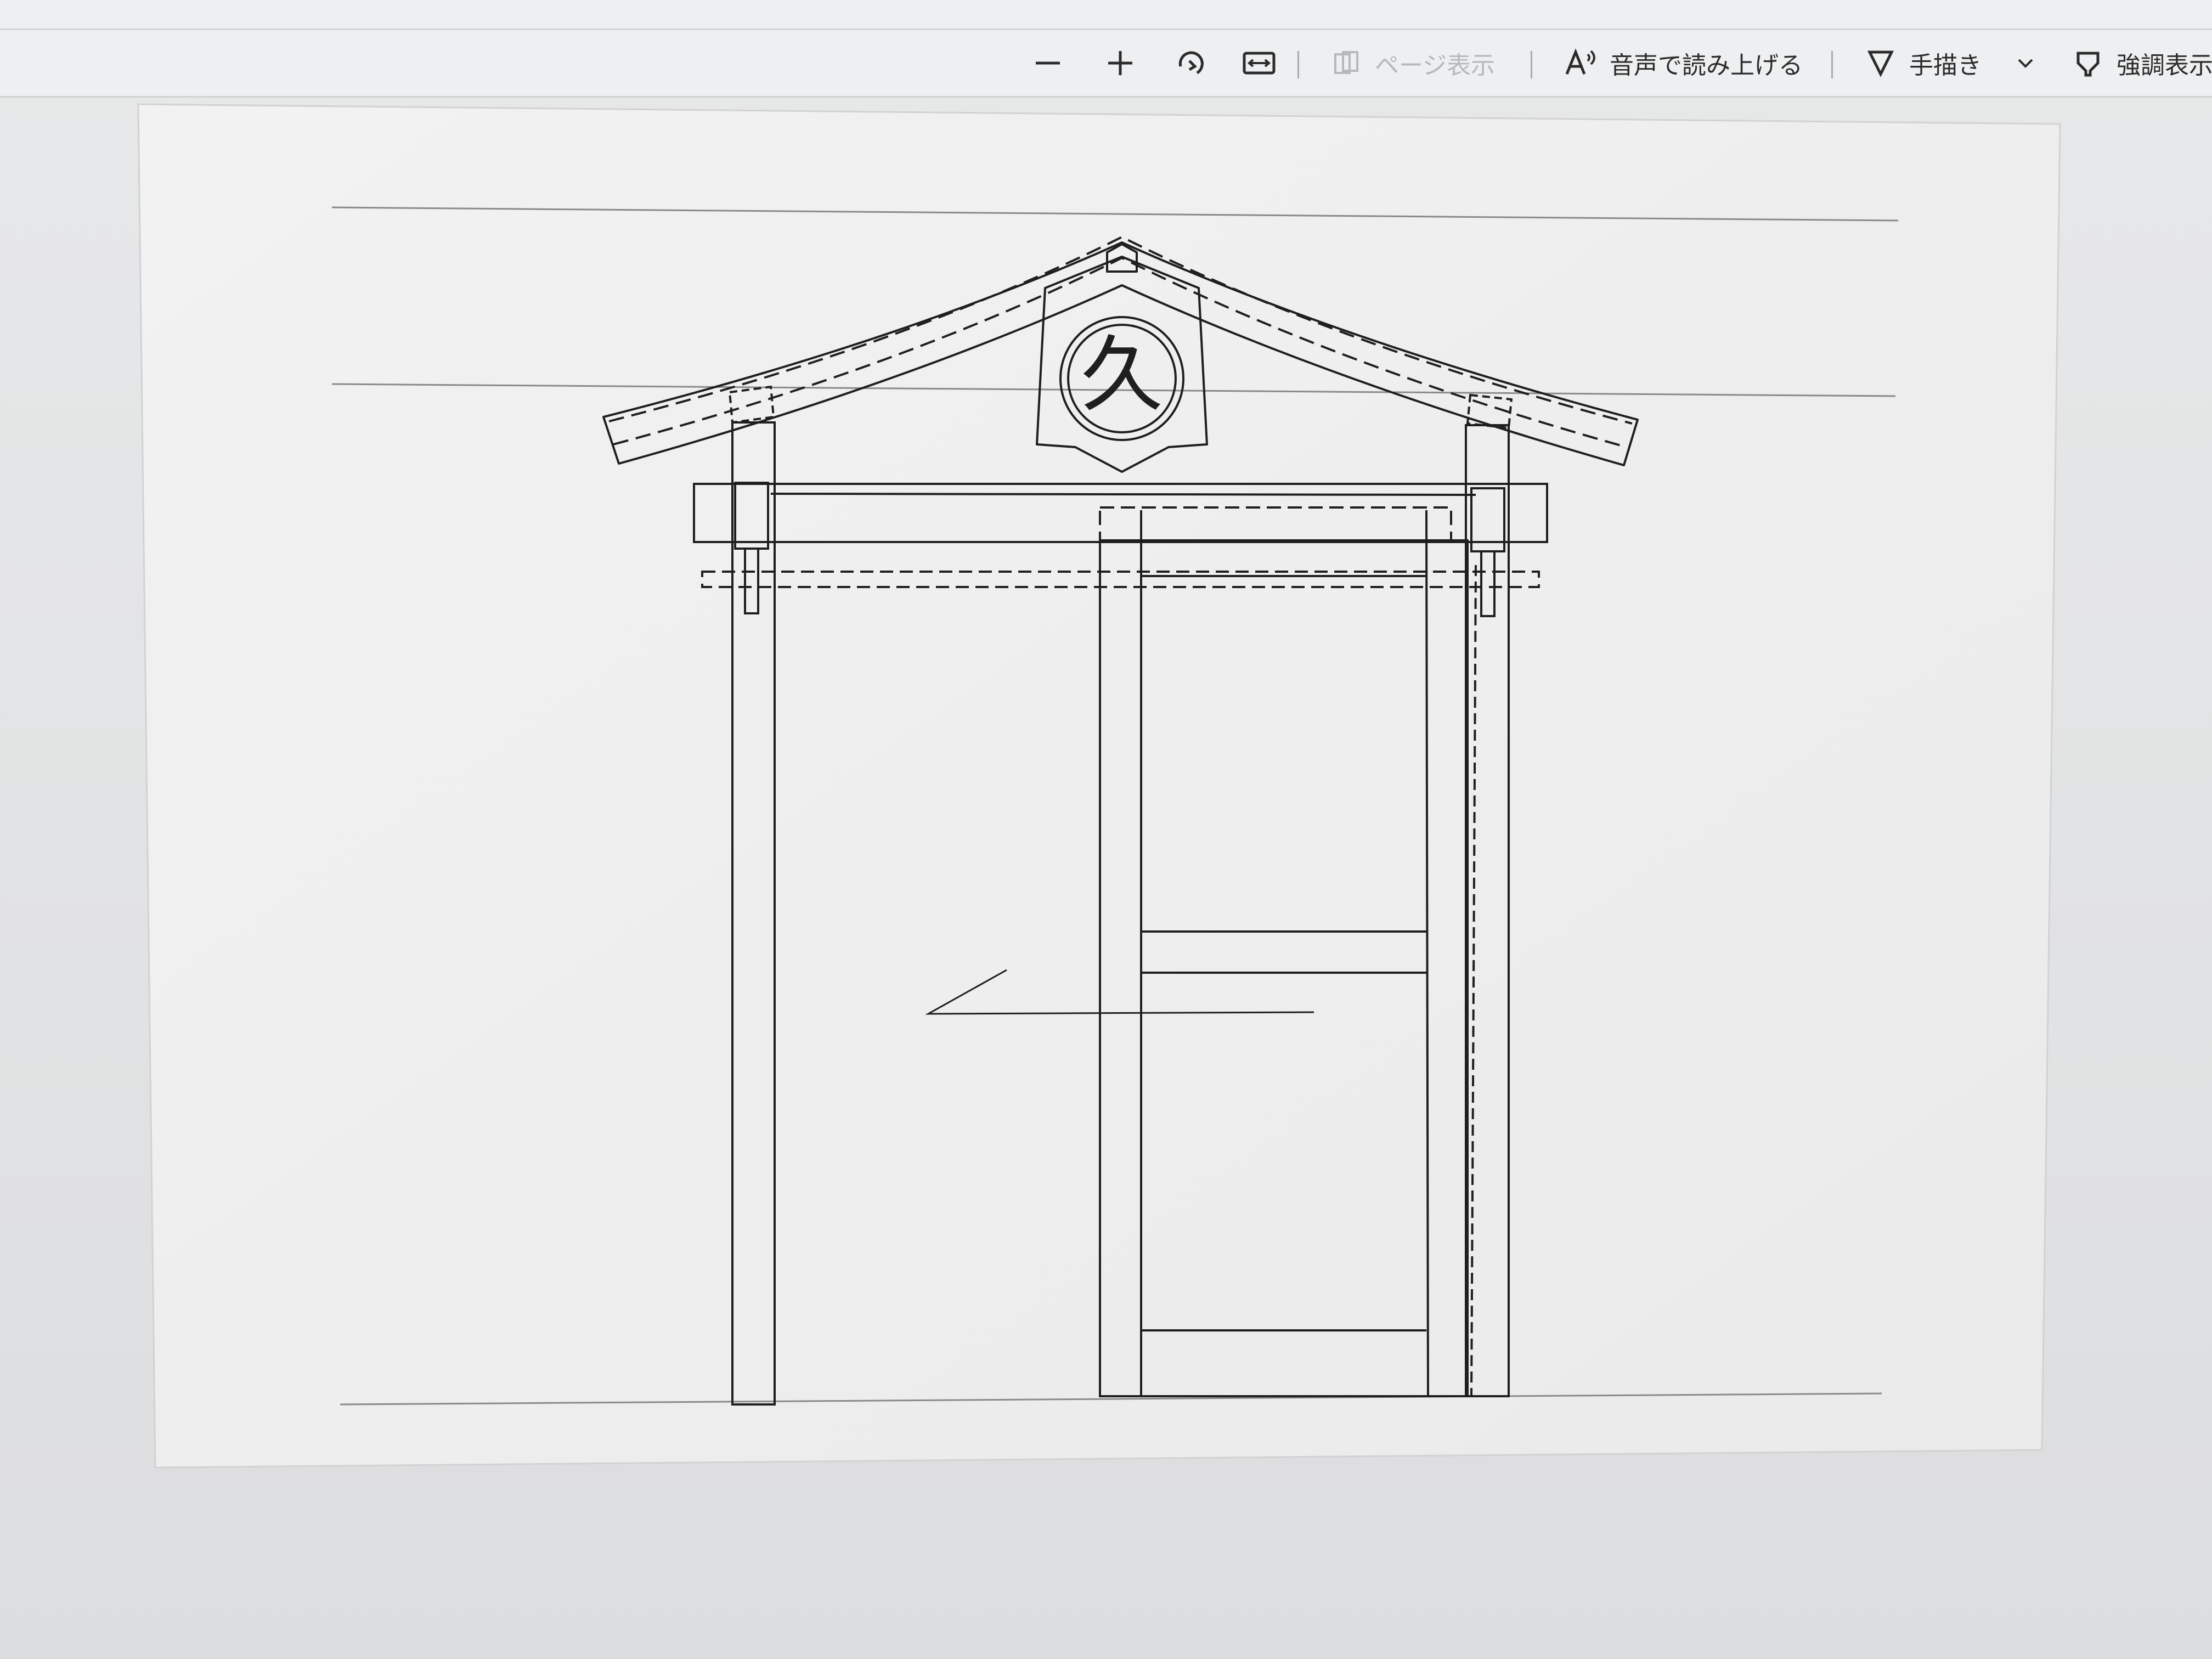  What do you see at coordinates (1123, 495) in the screenshot?
I see `tie-beam-line` at bounding box center [1123, 495].